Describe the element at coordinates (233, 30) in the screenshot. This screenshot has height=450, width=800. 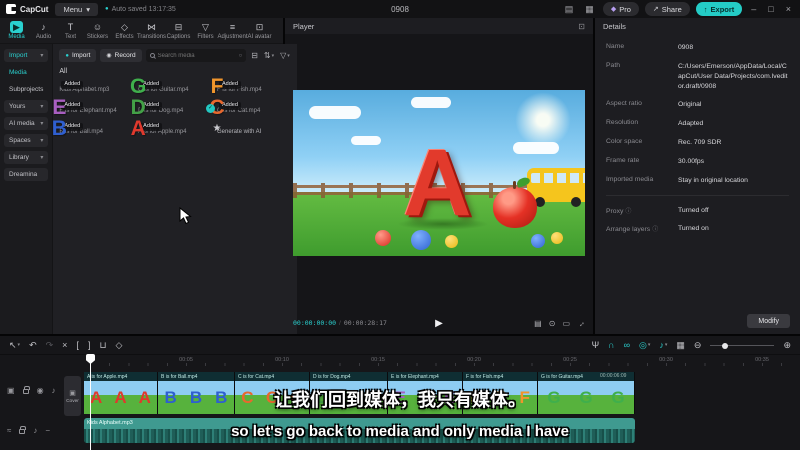
I see `ribbon-tab: ≡ Adjustment` at that location.